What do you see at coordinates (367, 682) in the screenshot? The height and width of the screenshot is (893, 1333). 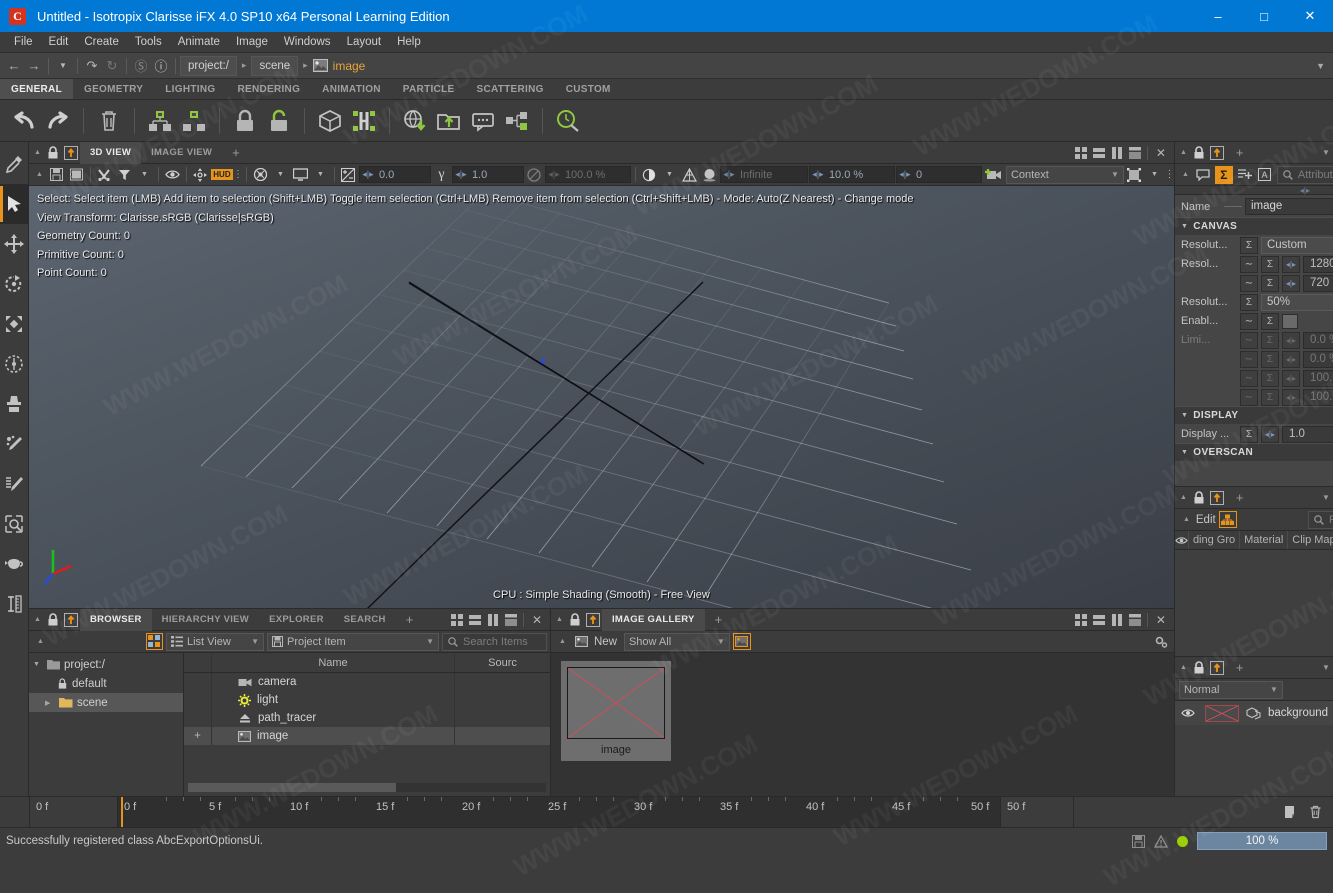 I see `table-row: camera` at bounding box center [367, 682].